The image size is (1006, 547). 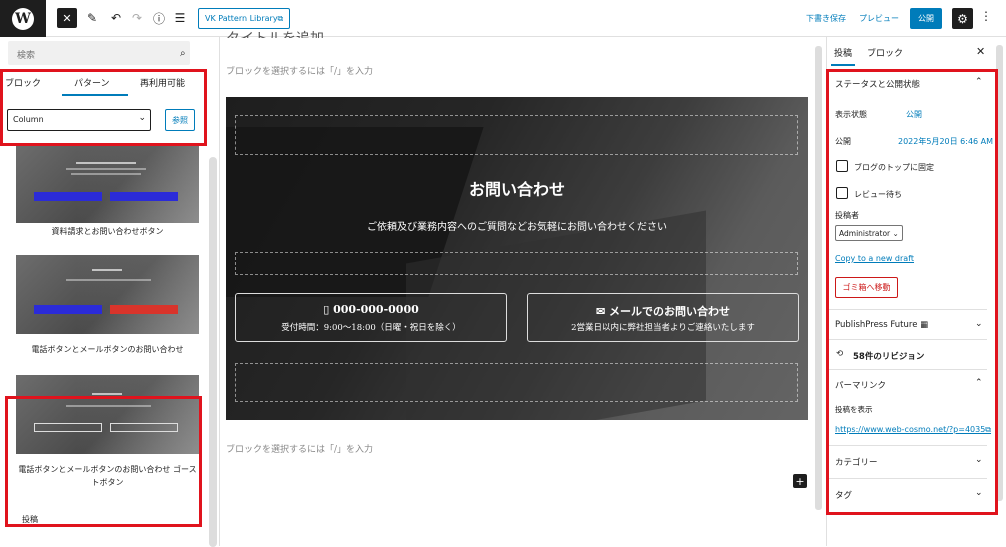 What do you see at coordinates (826, 18) in the screenshot?
I see `save-draft-button: 下書き保存` at bounding box center [826, 18].